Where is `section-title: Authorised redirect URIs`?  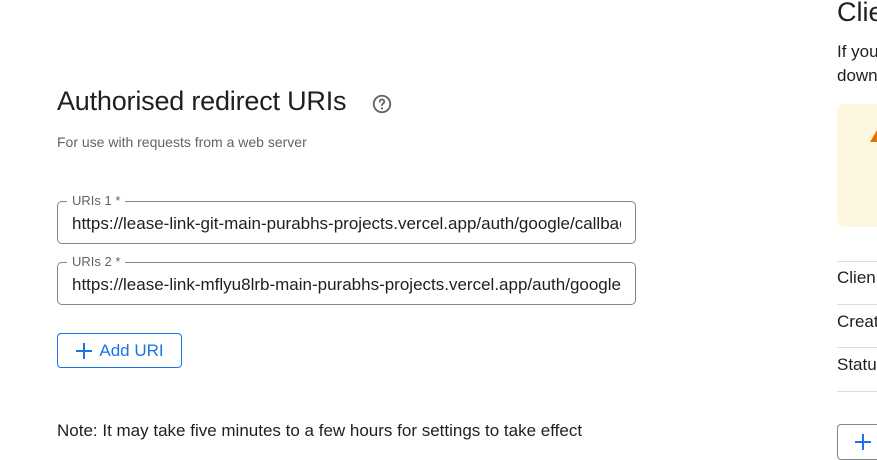 section-title: Authorised redirect URIs is located at coordinates (202, 101).